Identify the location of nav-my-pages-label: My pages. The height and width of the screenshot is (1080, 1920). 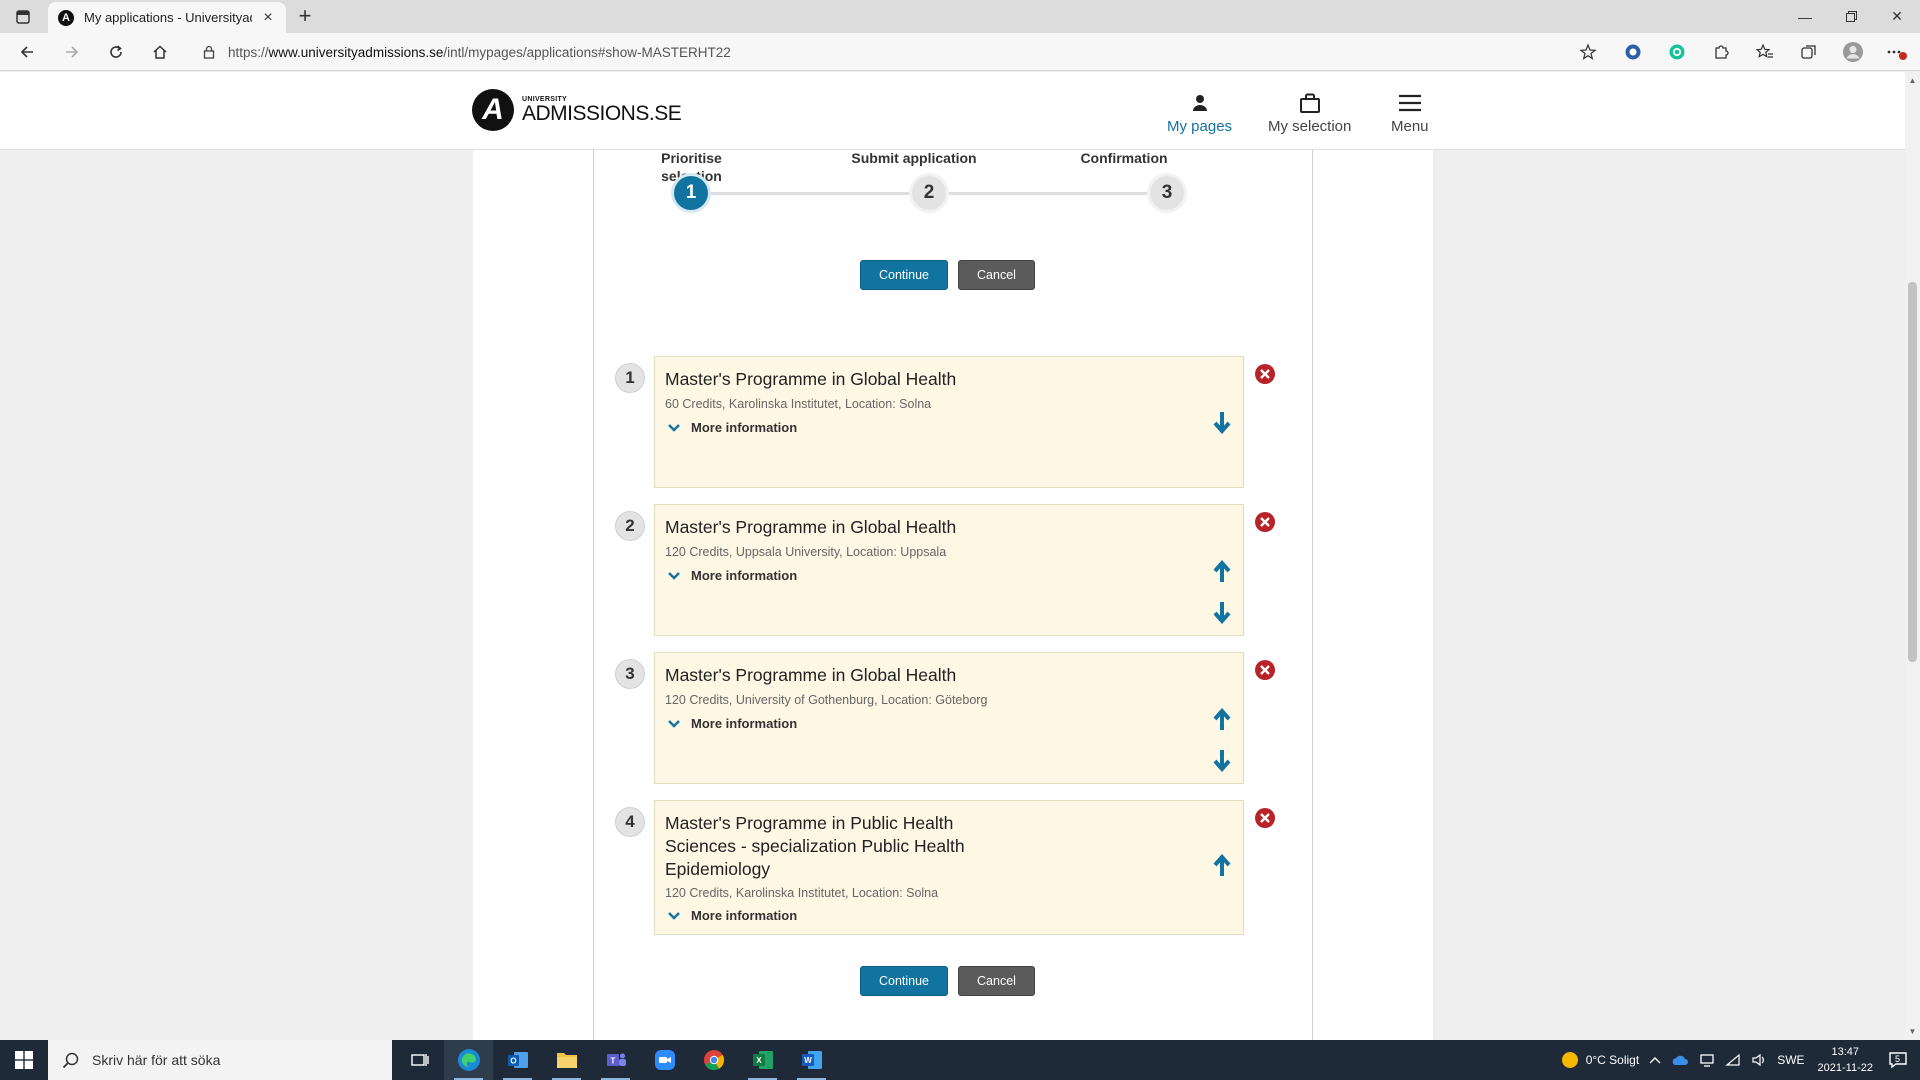
(1200, 126).